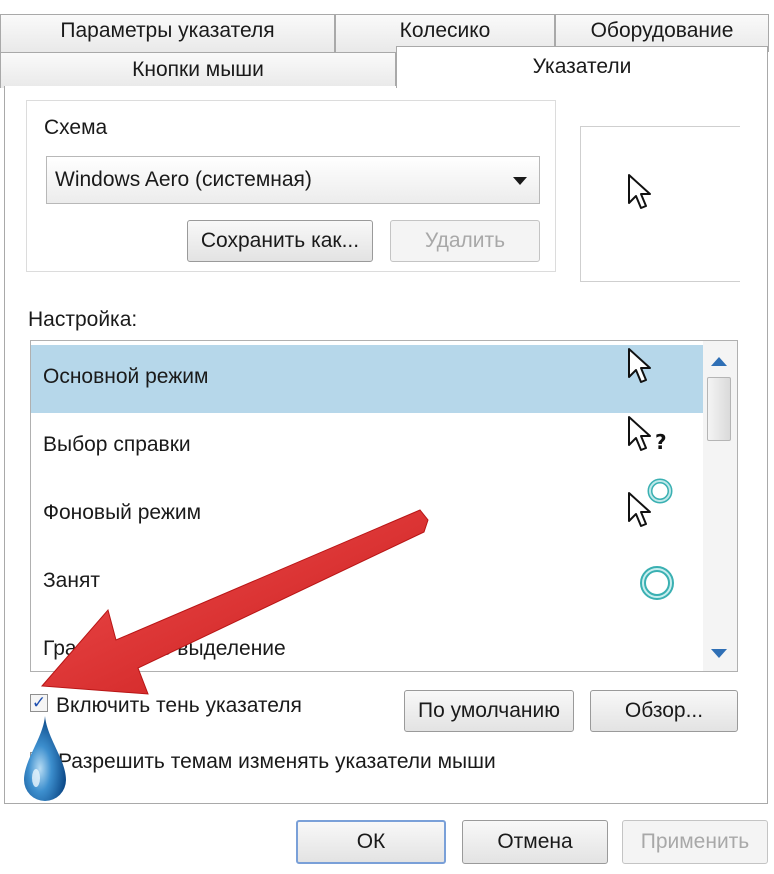 The image size is (774, 874). I want to click on scroll-down-icon, so click(719, 653).